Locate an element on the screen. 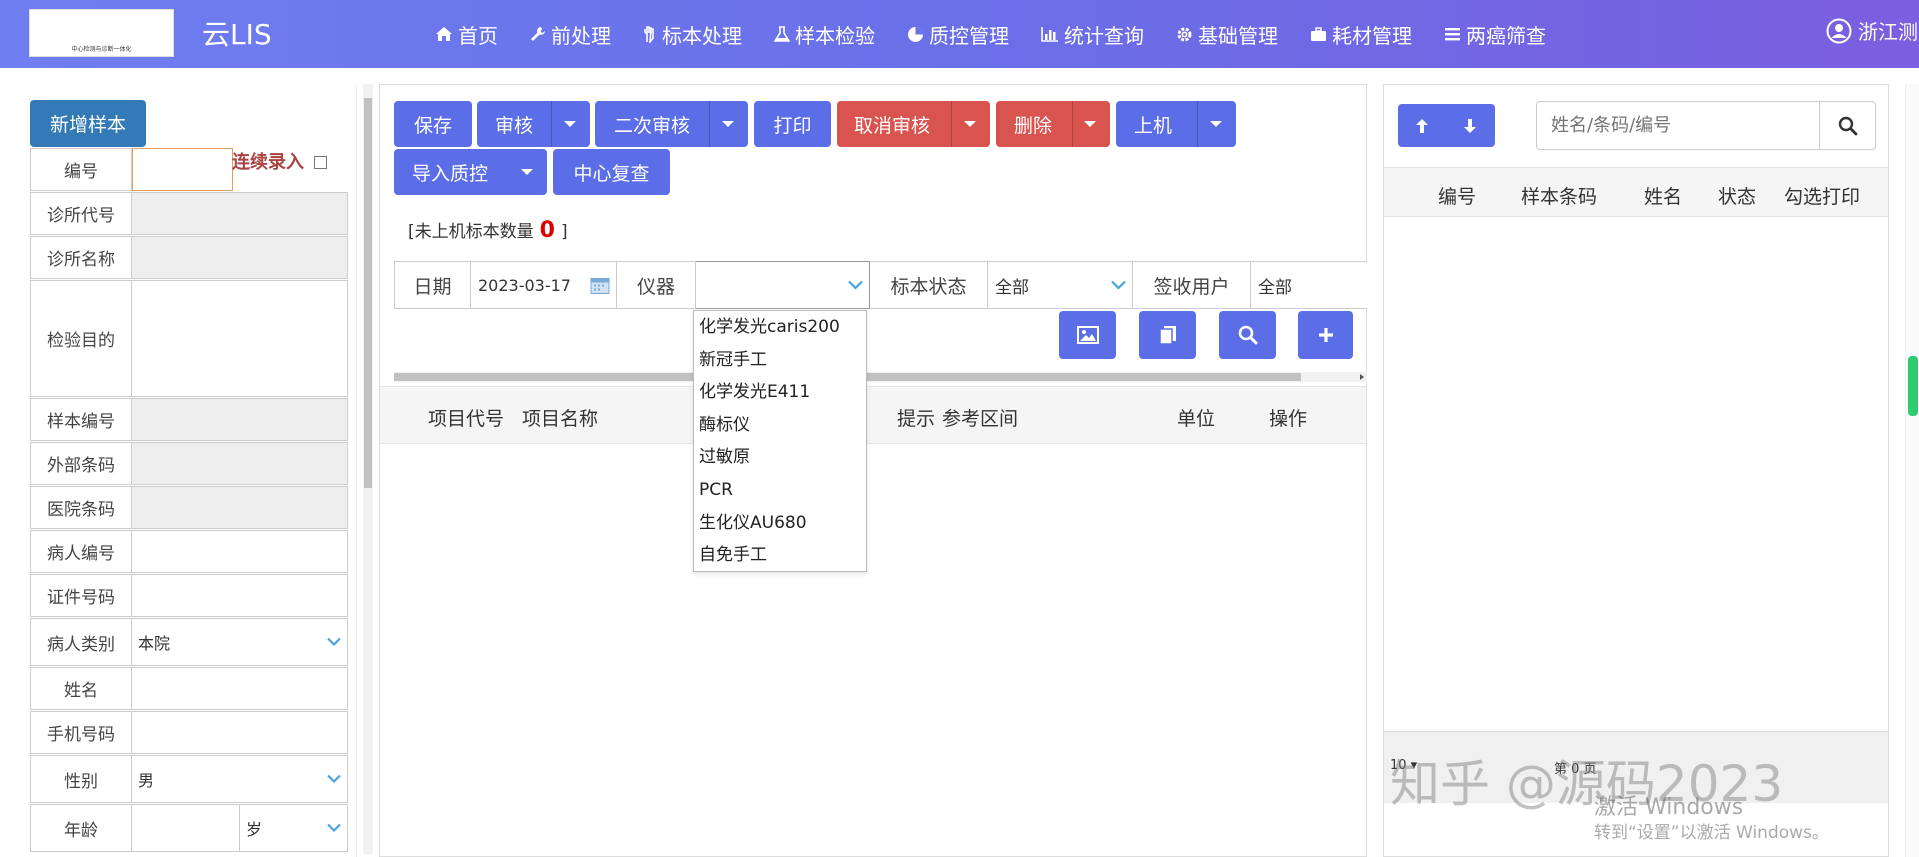 The width and height of the screenshot is (1919, 857). copy-button is located at coordinates (1167, 335).